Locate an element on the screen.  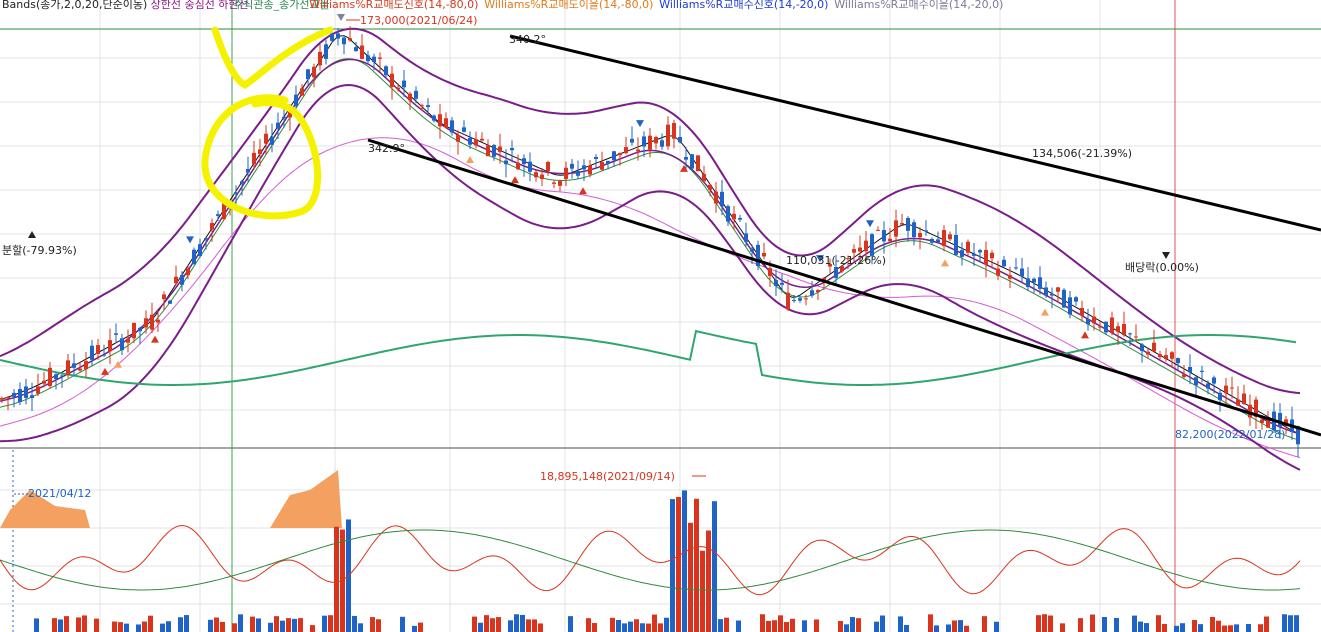
pct-upper-label: 134,506(-21.39%) is located at coordinates (1082, 153).